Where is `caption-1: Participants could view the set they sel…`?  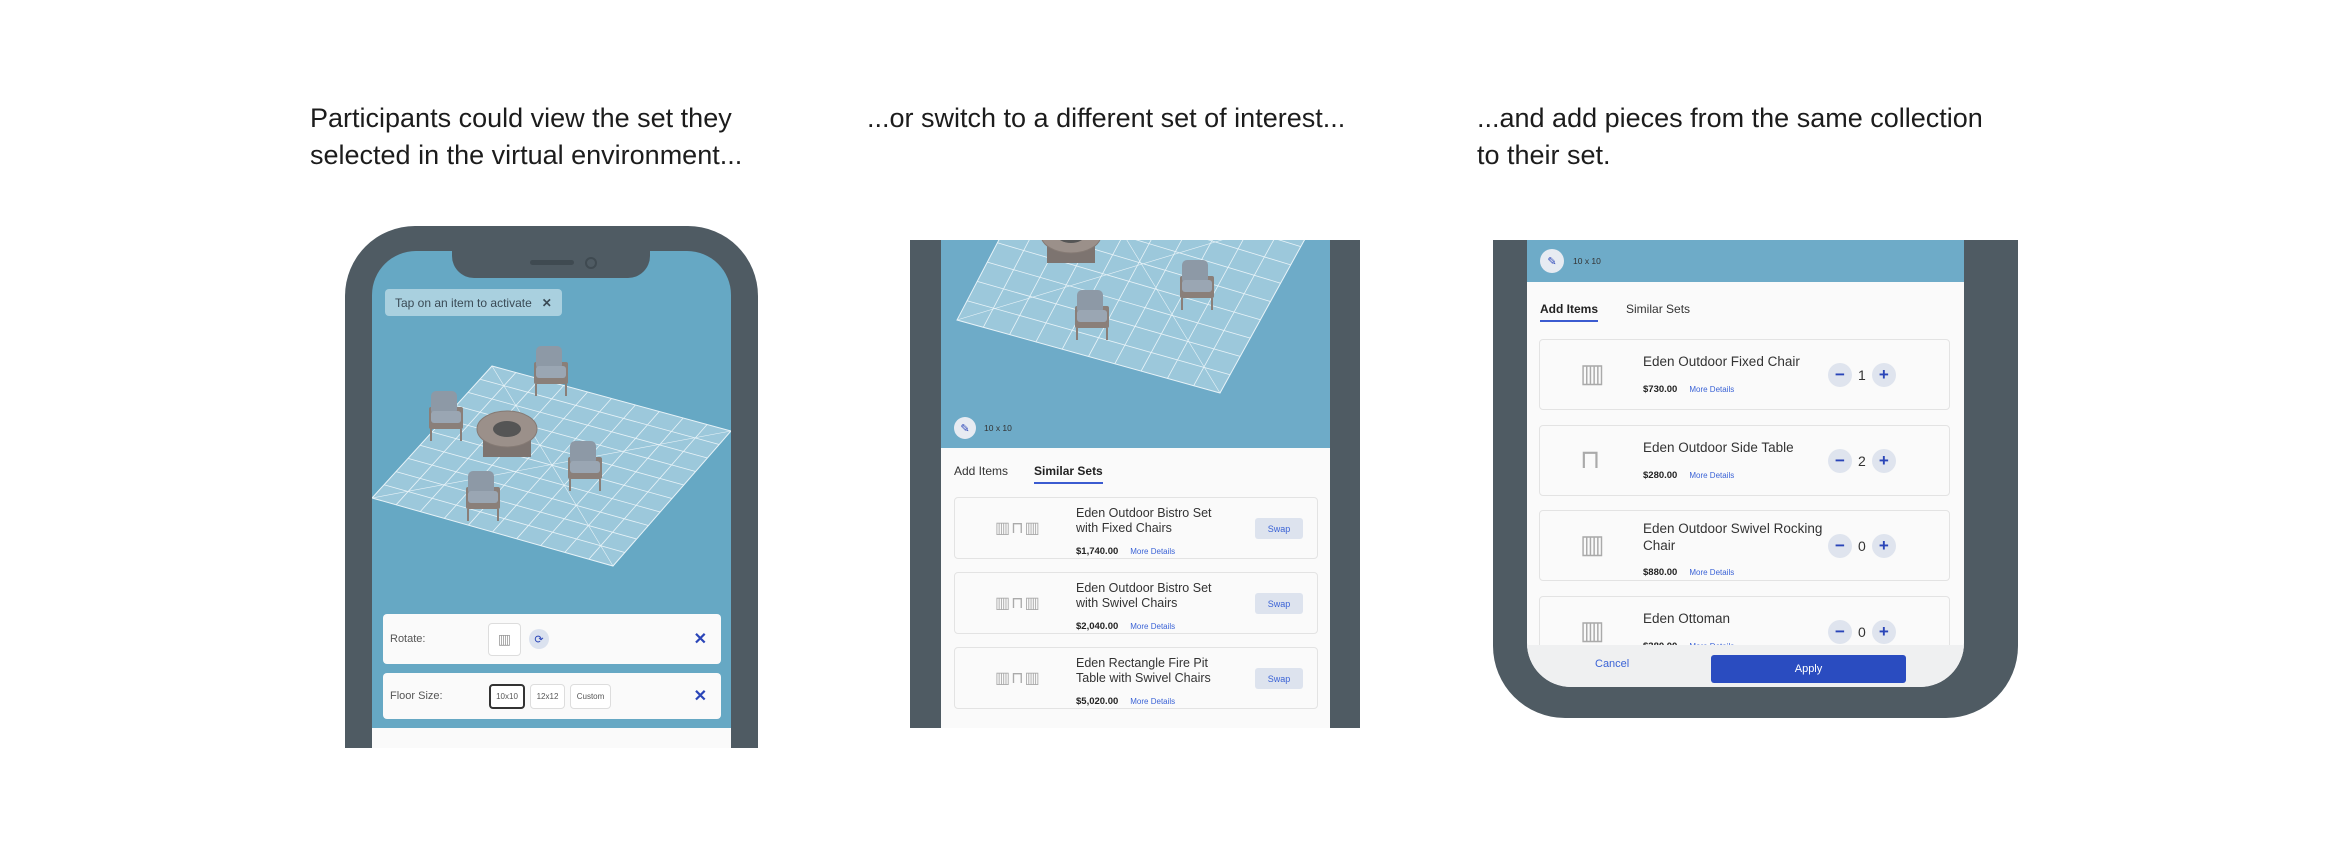
caption-1: Participants could view the set they sel… is located at coordinates (526, 137).